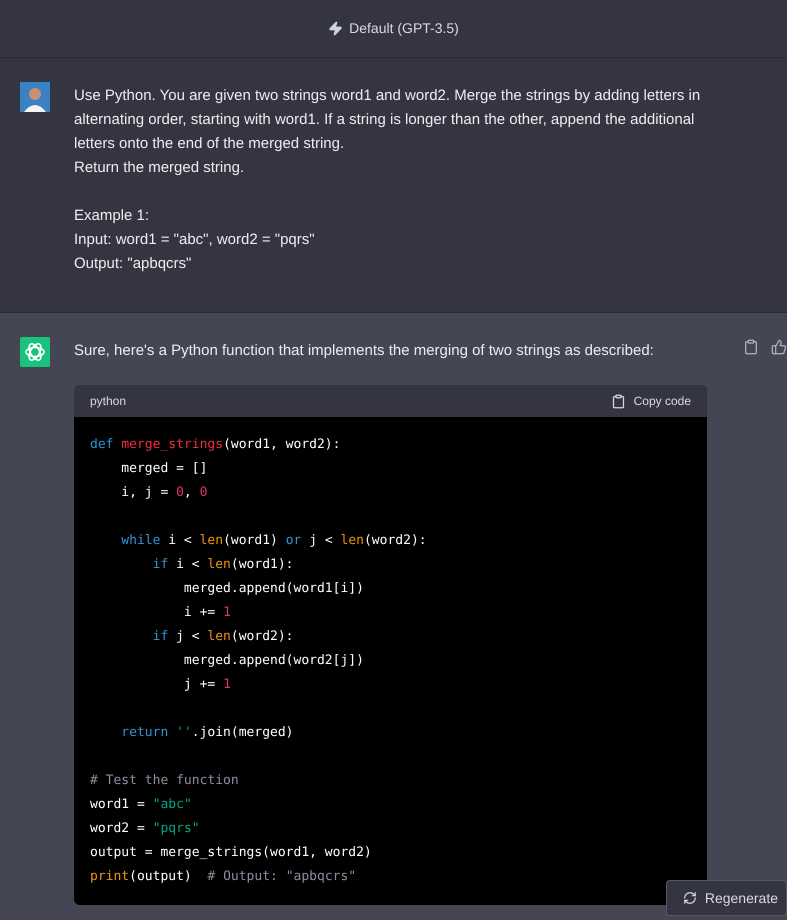  What do you see at coordinates (112, 216) in the screenshot?
I see `message-text: Example 1:` at bounding box center [112, 216].